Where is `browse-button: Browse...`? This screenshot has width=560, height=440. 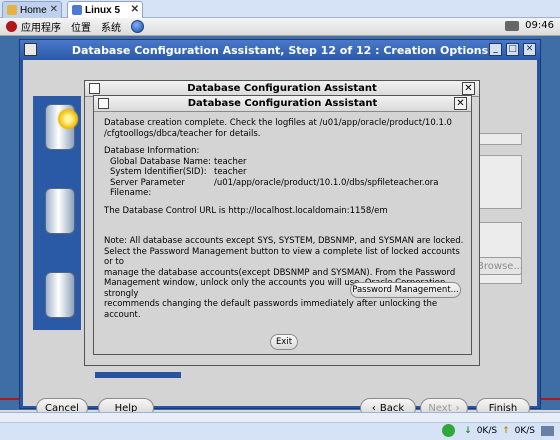 browse-button: Browse... is located at coordinates (500, 266).